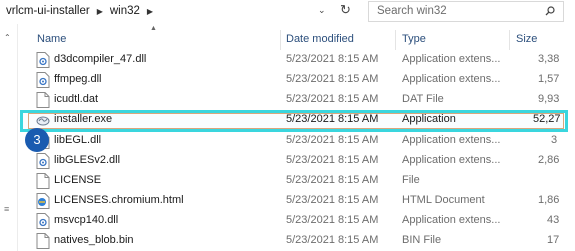 The width and height of the screenshot is (575, 251). What do you see at coordinates (549, 59) in the screenshot?
I see `file-size: 3,38` at bounding box center [549, 59].